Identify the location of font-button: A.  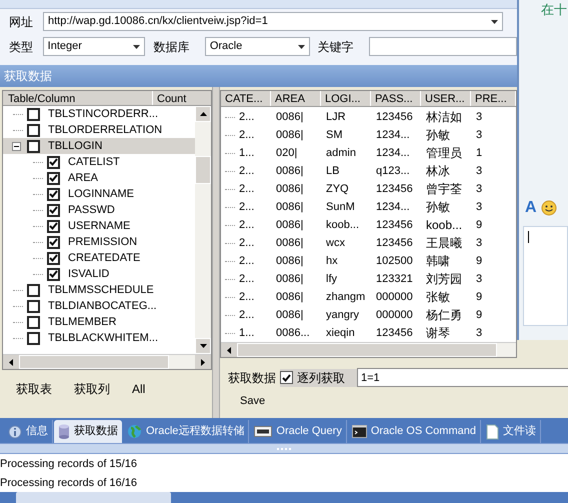
(531, 208).